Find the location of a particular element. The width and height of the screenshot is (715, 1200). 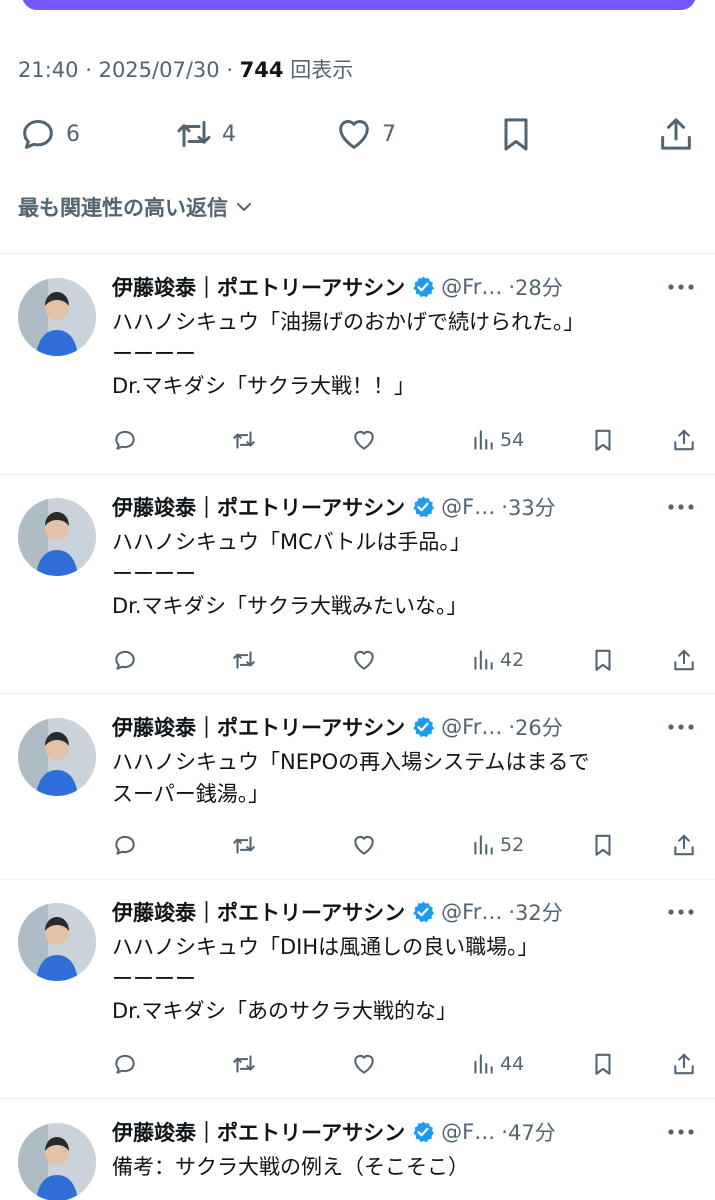

reply-header: 伊藤竣泰｜ポエトリーアサシン @Fr… · 32分 is located at coordinates (412, 912).